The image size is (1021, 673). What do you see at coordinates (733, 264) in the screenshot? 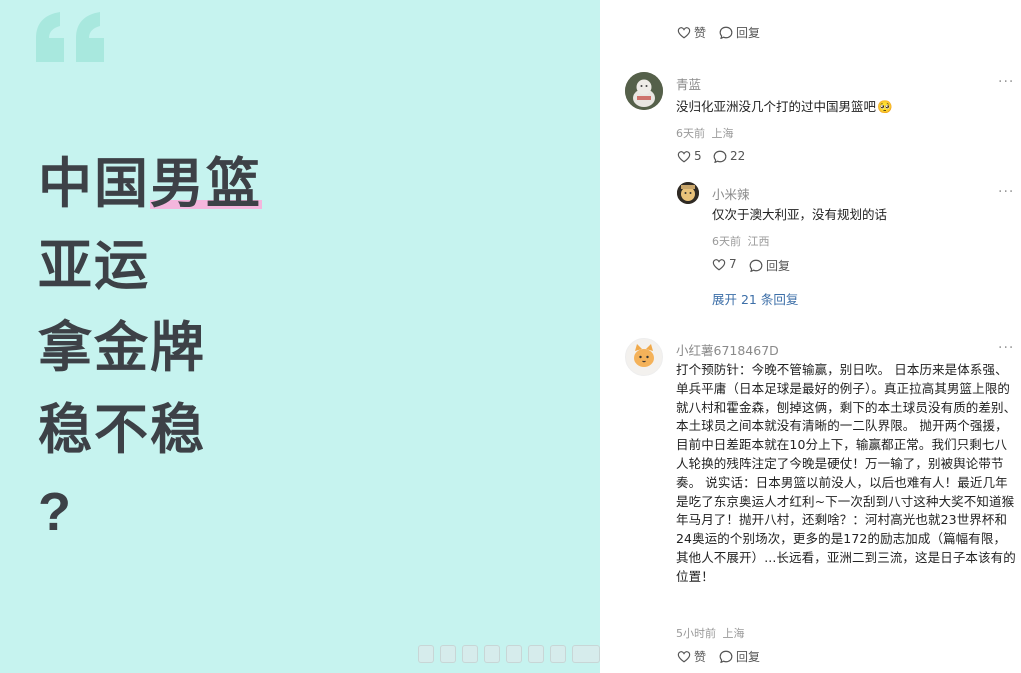
I see `like-count: 7` at bounding box center [733, 264].